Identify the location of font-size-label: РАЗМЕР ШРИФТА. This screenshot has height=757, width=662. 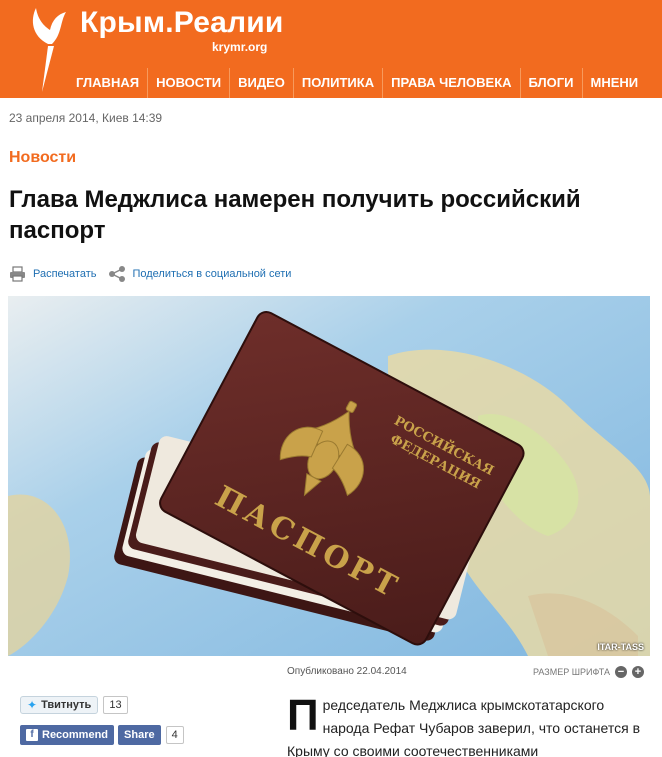
(571, 672).